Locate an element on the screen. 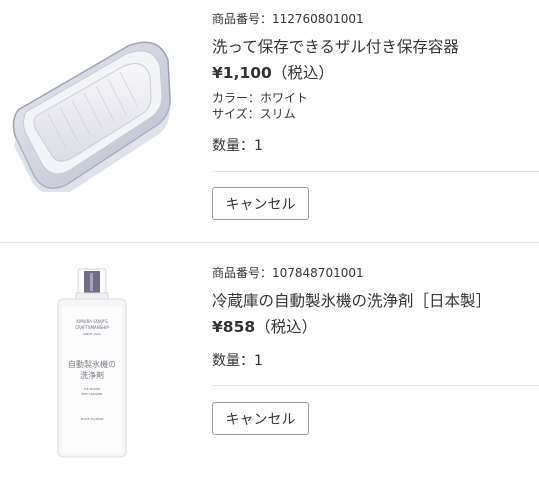 Image resolution: width=539 pixels, height=490 pixels. bottle-footer: MADE IN JAPAN is located at coordinates (92, 419).